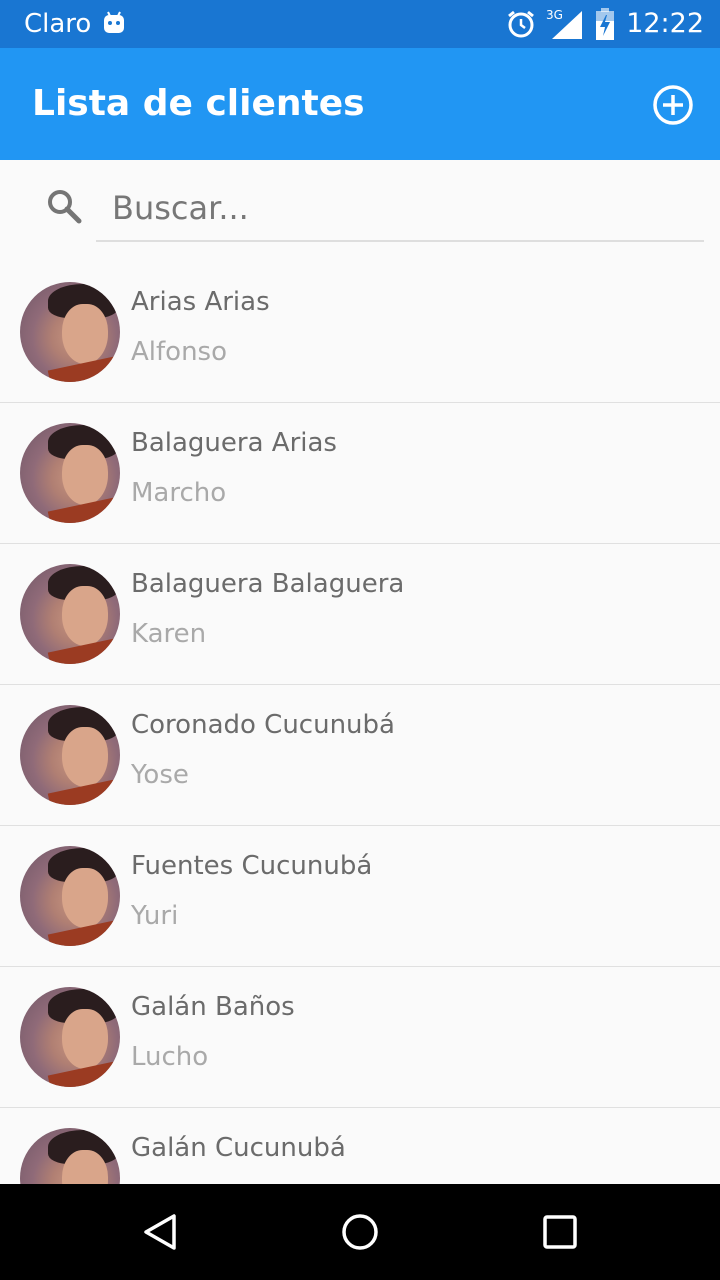  Describe the element at coordinates (200, 302) in the screenshot. I see `client-name: Arias Arias` at that location.